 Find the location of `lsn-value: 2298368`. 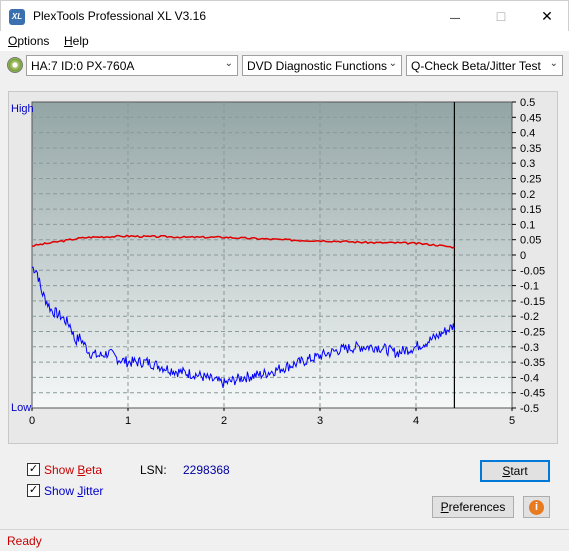

lsn-value: 2298368 is located at coordinates (206, 470).